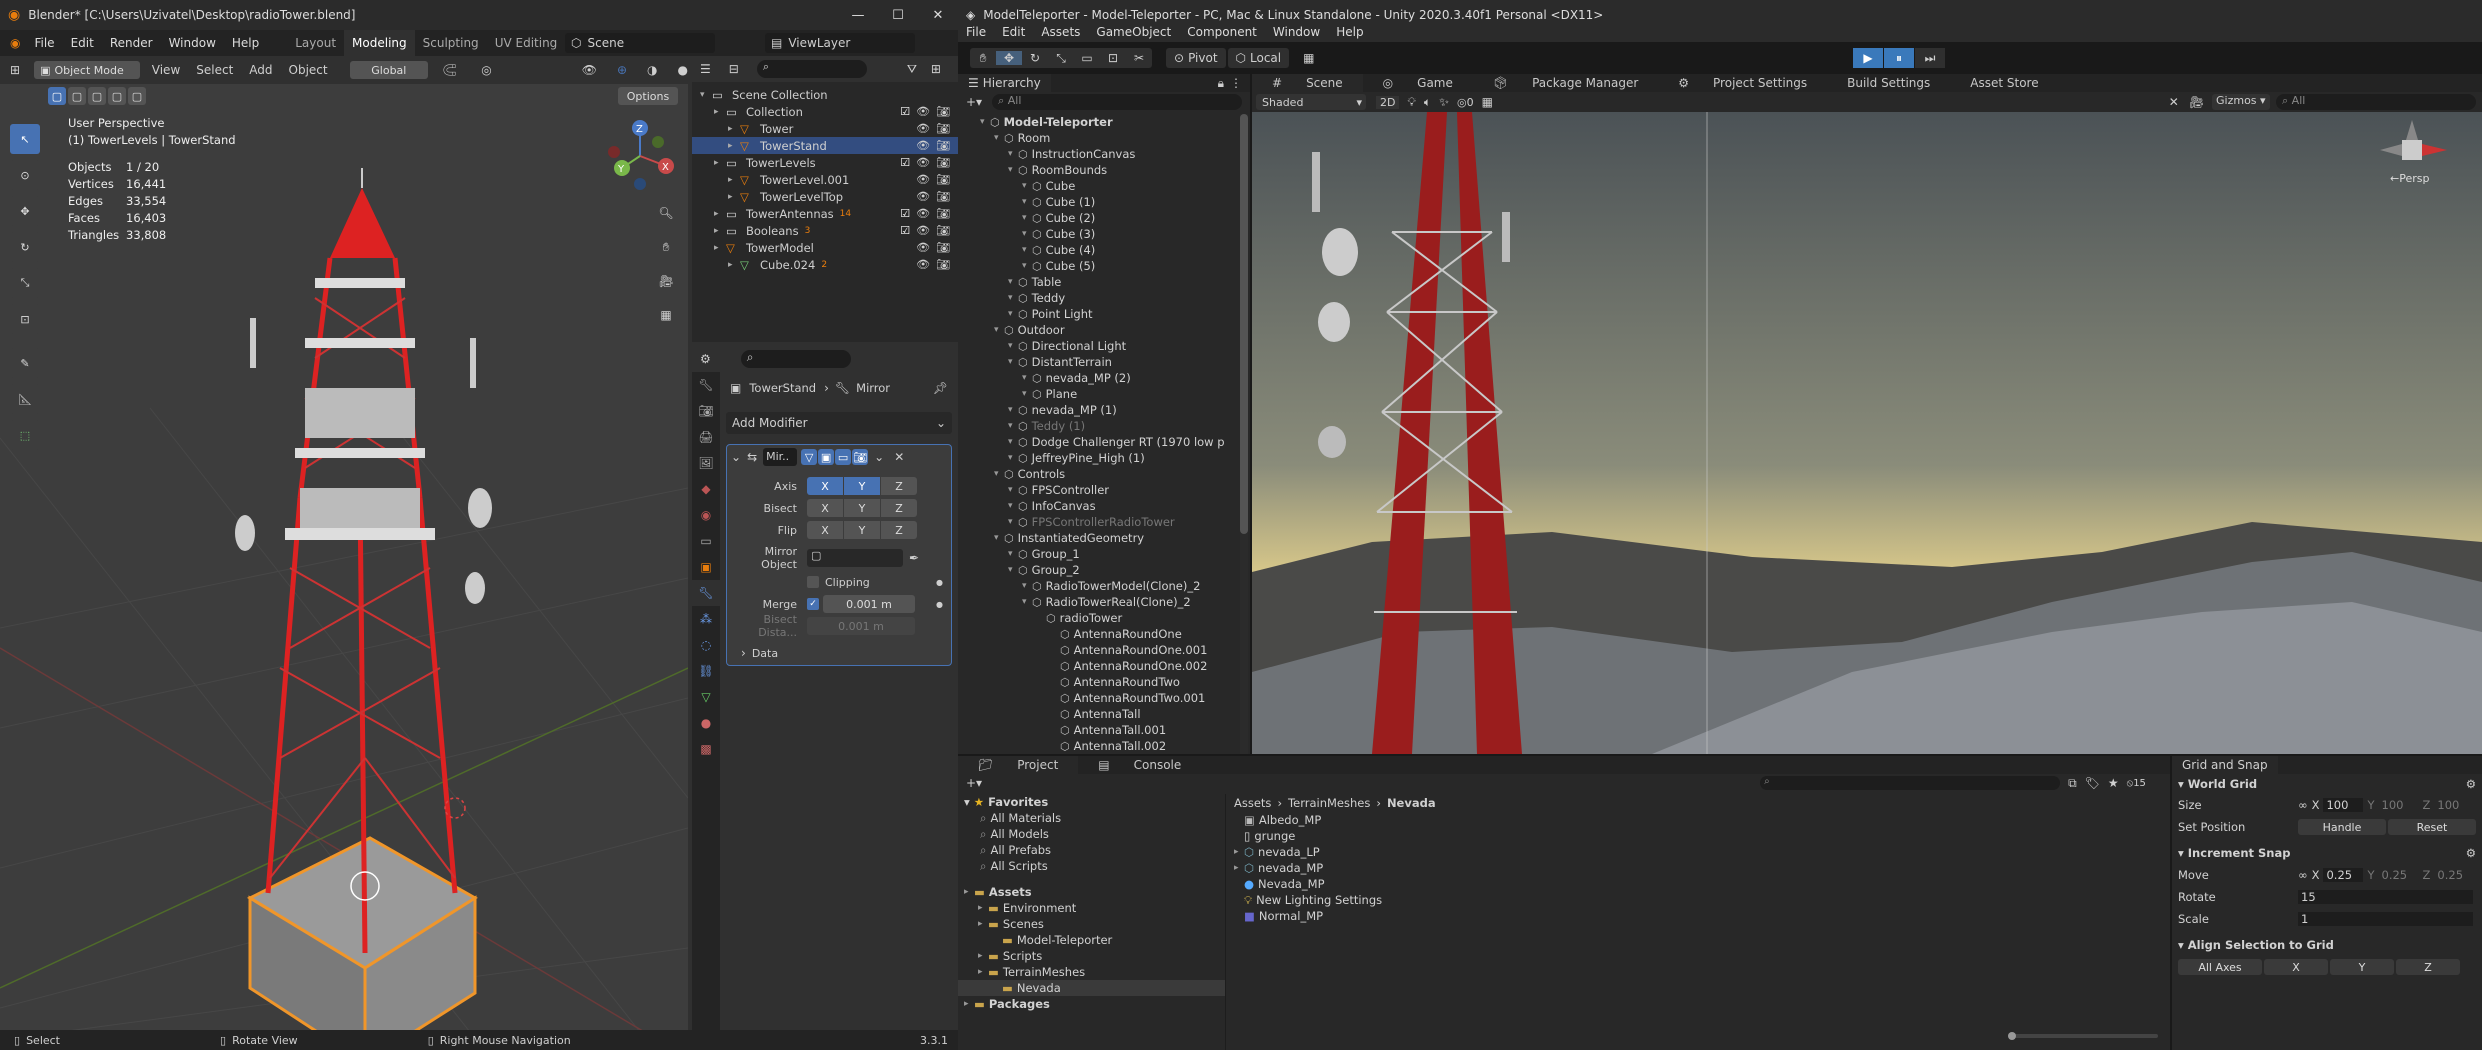  I want to click on checkbox-icon: ☑, so click(905, 111).